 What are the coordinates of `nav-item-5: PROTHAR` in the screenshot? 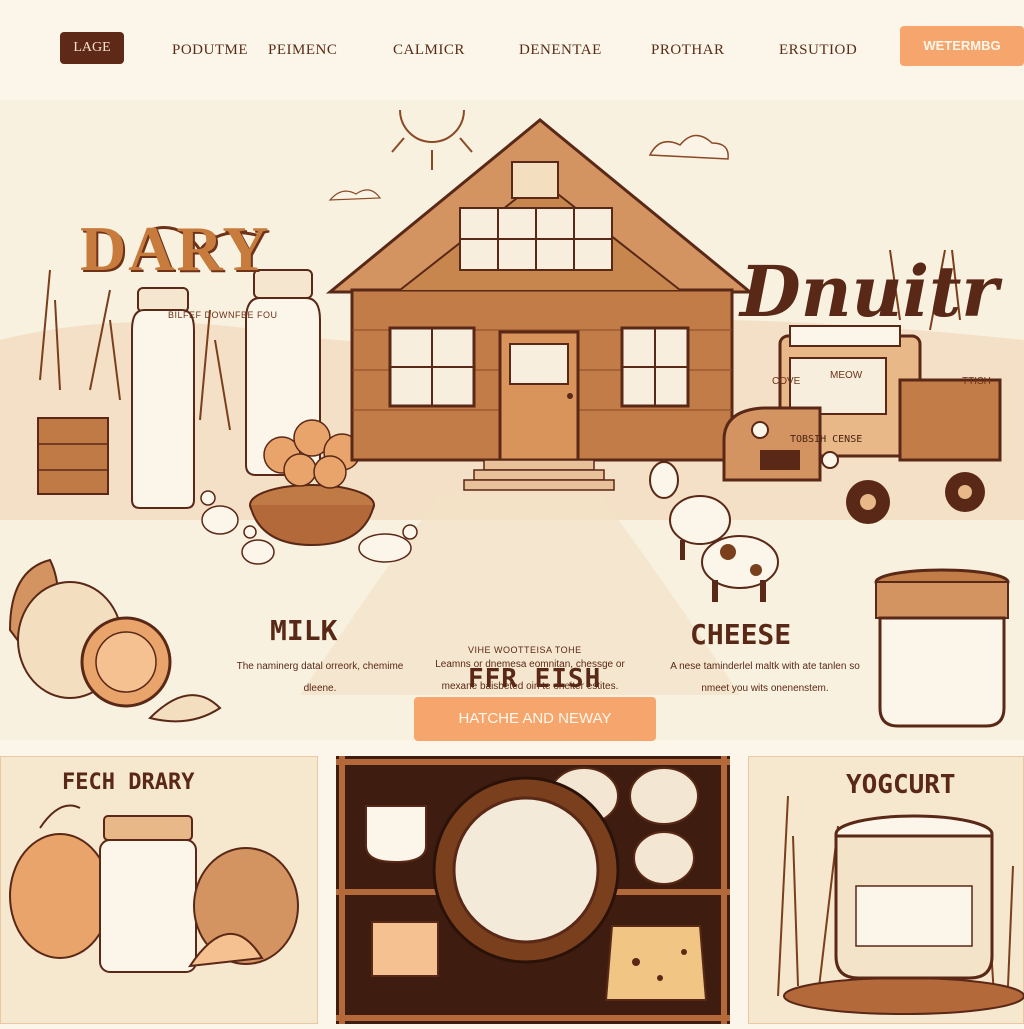 It's located at (688, 50).